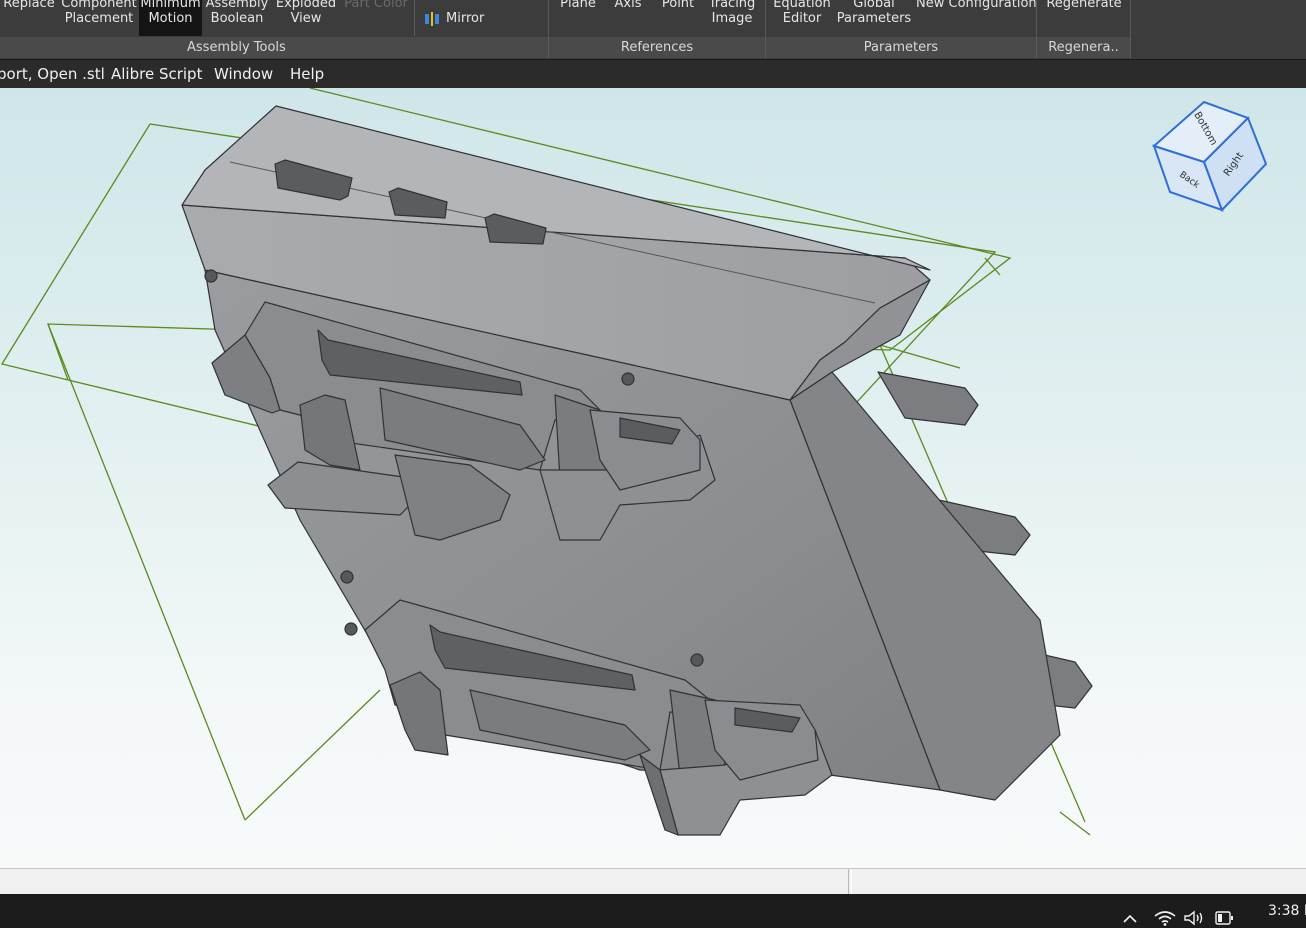 The width and height of the screenshot is (1306, 928). What do you see at coordinates (653, 911) in the screenshot?
I see `windows-taskbar: 3:38 P` at bounding box center [653, 911].